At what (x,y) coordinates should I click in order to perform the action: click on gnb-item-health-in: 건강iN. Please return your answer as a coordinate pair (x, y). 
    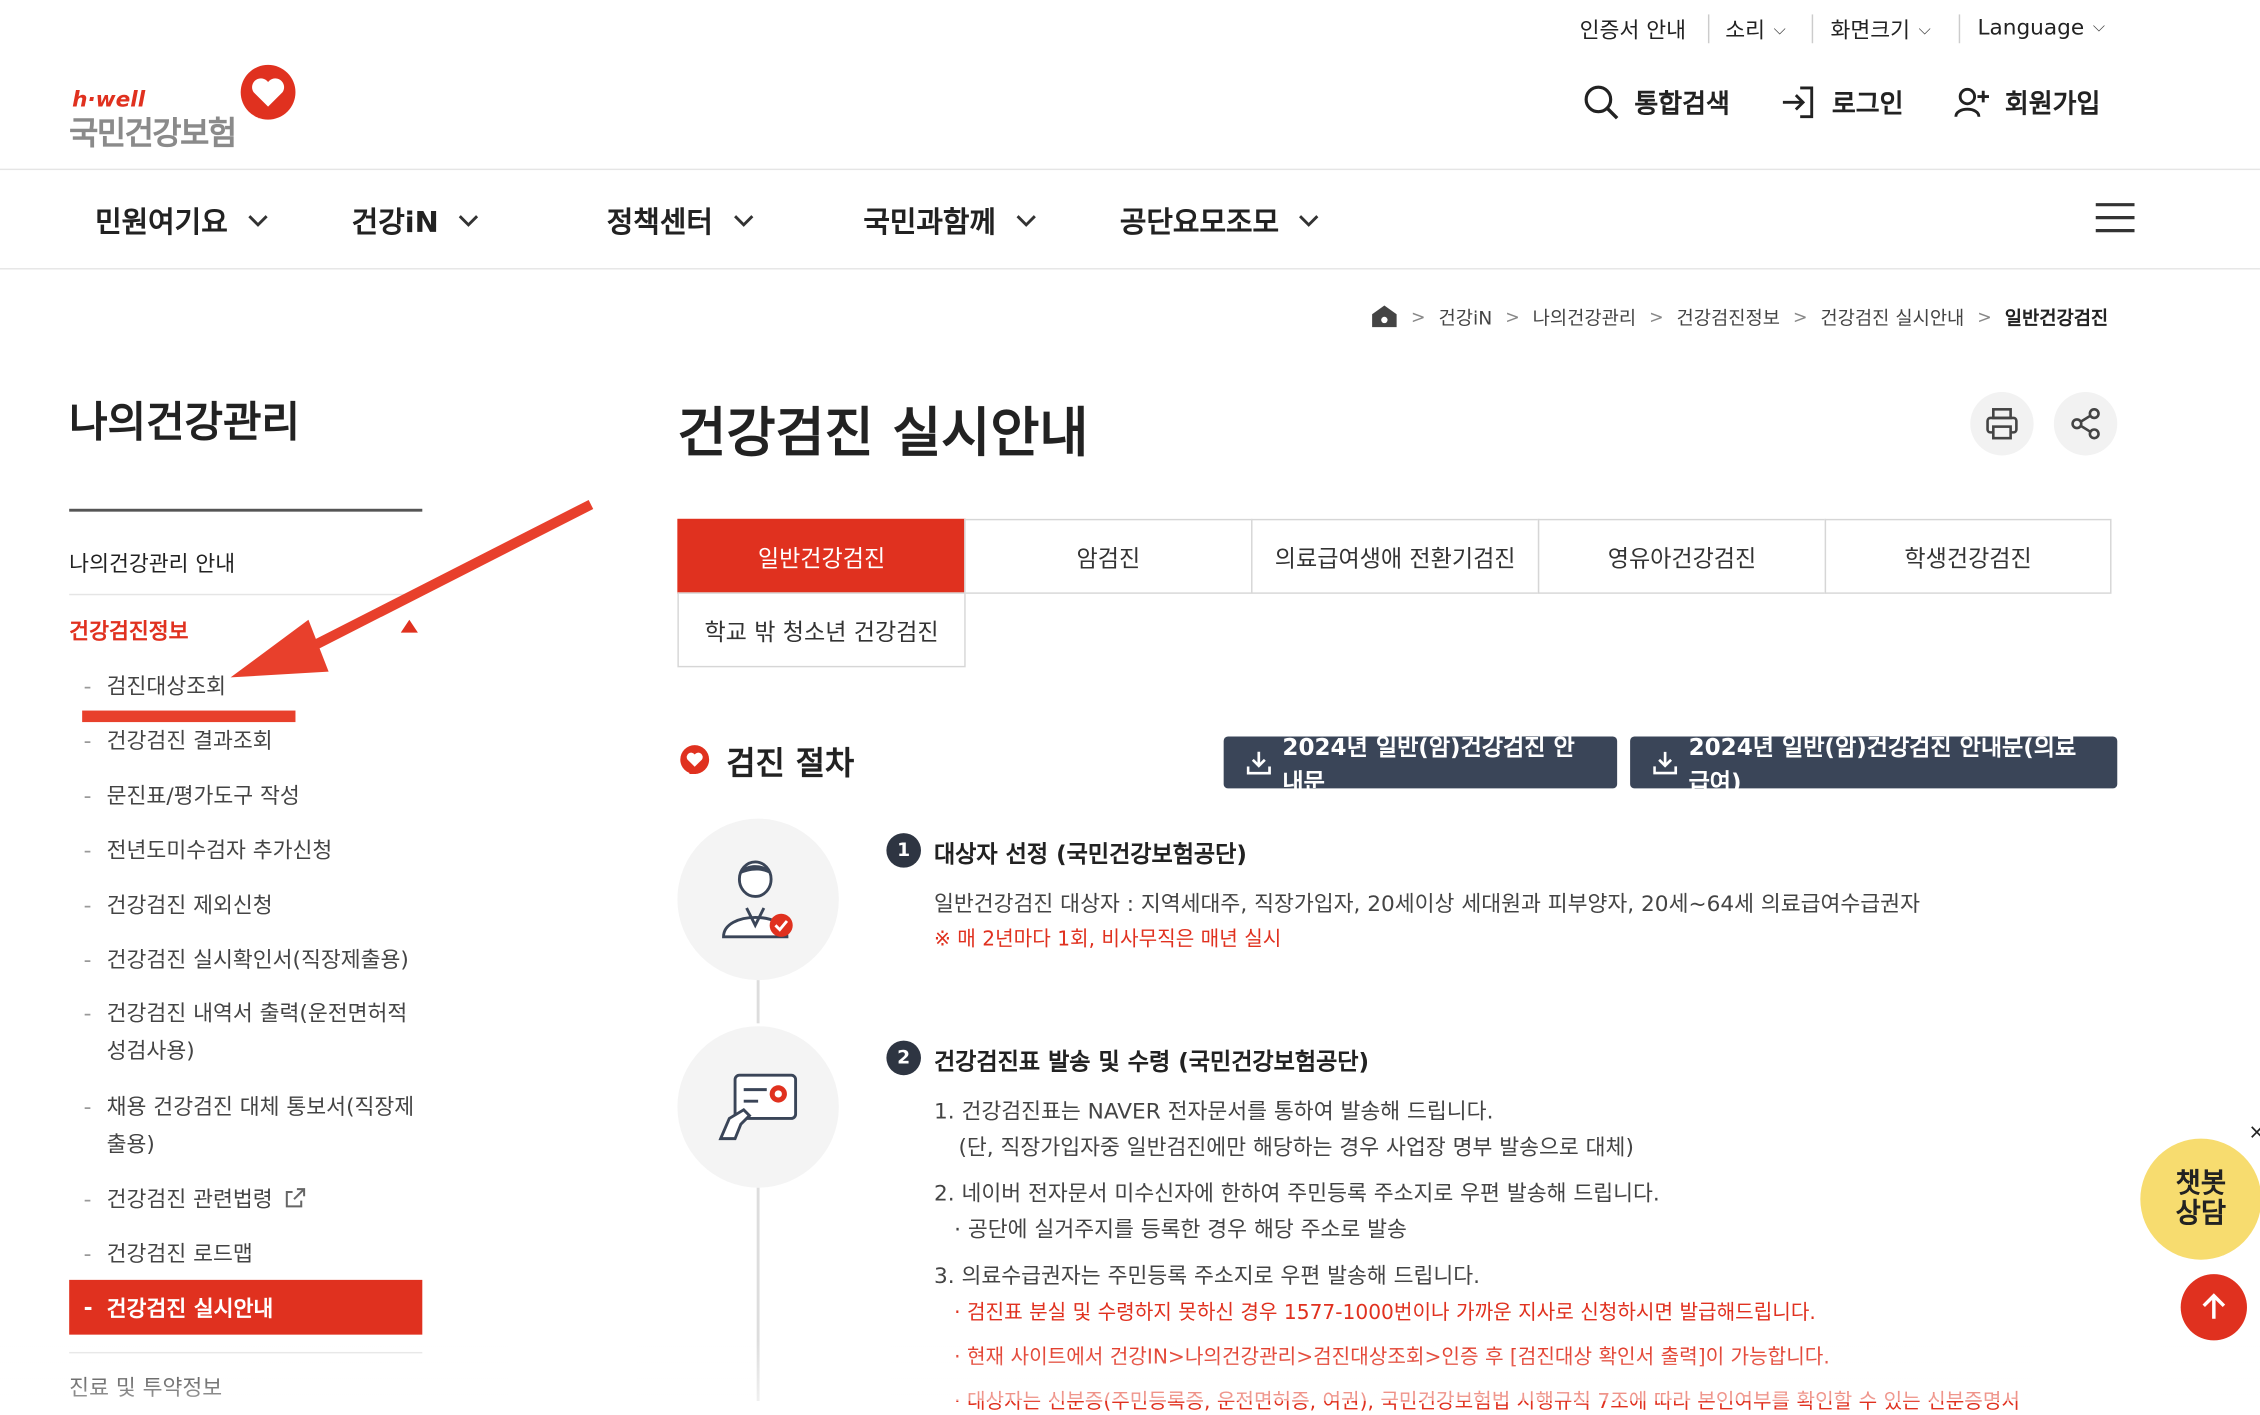
    Looking at the image, I should click on (415, 220).